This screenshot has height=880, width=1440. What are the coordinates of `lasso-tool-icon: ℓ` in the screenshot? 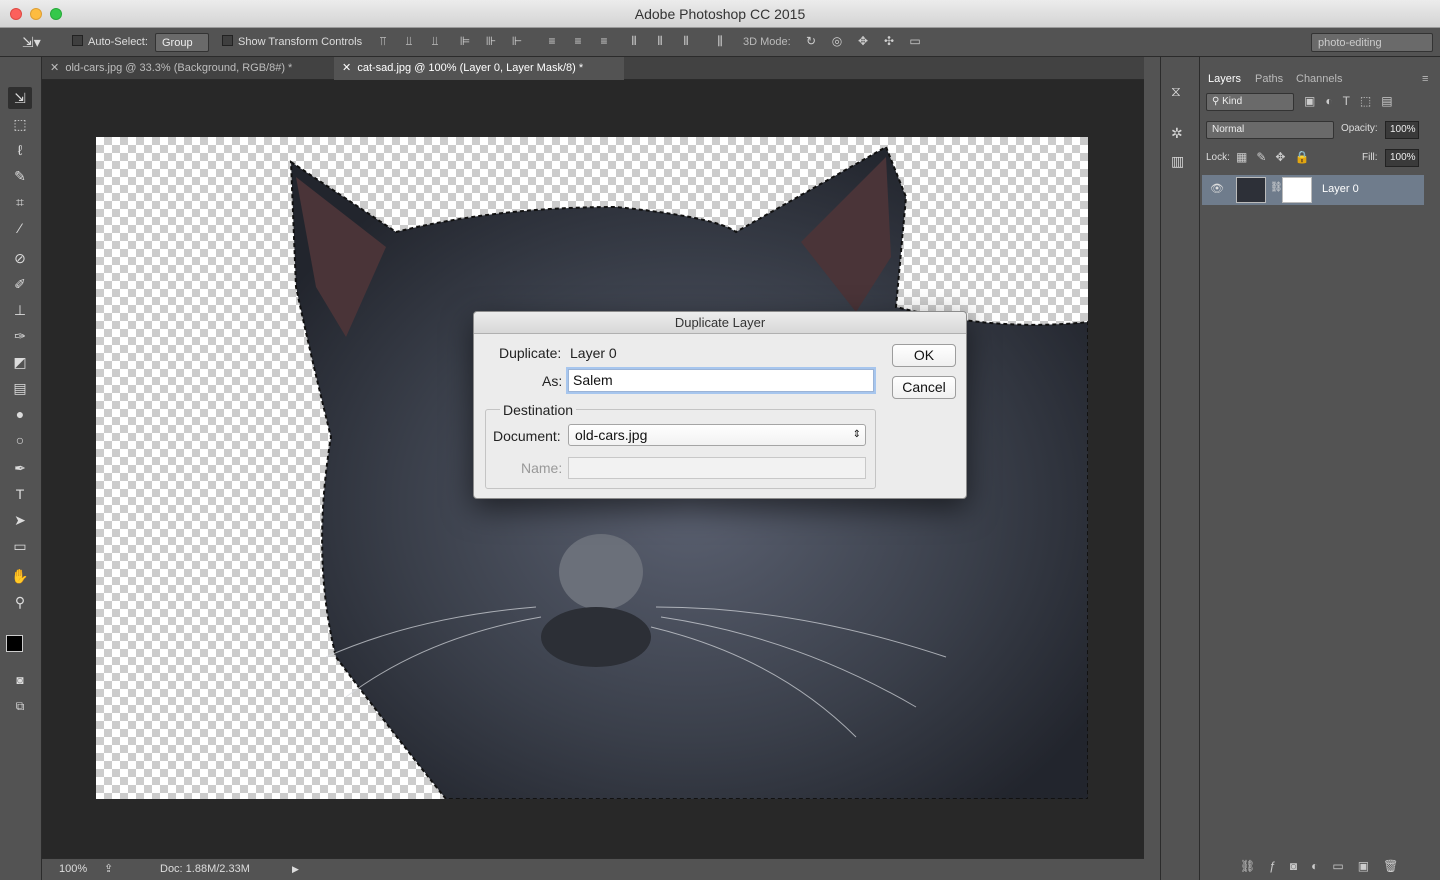 It's located at (20, 150).